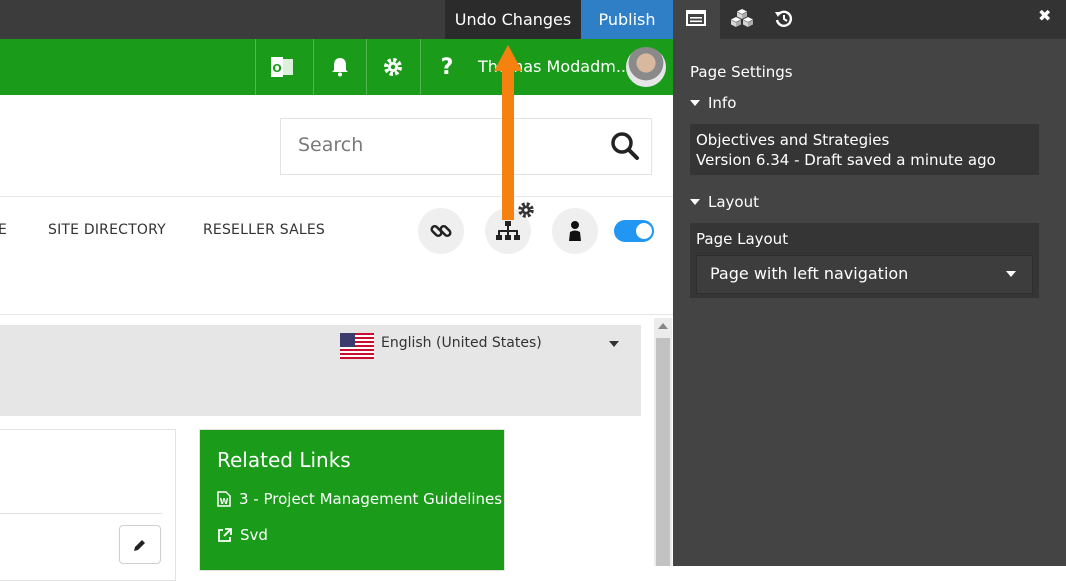 The width and height of the screenshot is (1066, 581). What do you see at coordinates (339, 67) in the screenshot?
I see `bell-icon` at bounding box center [339, 67].